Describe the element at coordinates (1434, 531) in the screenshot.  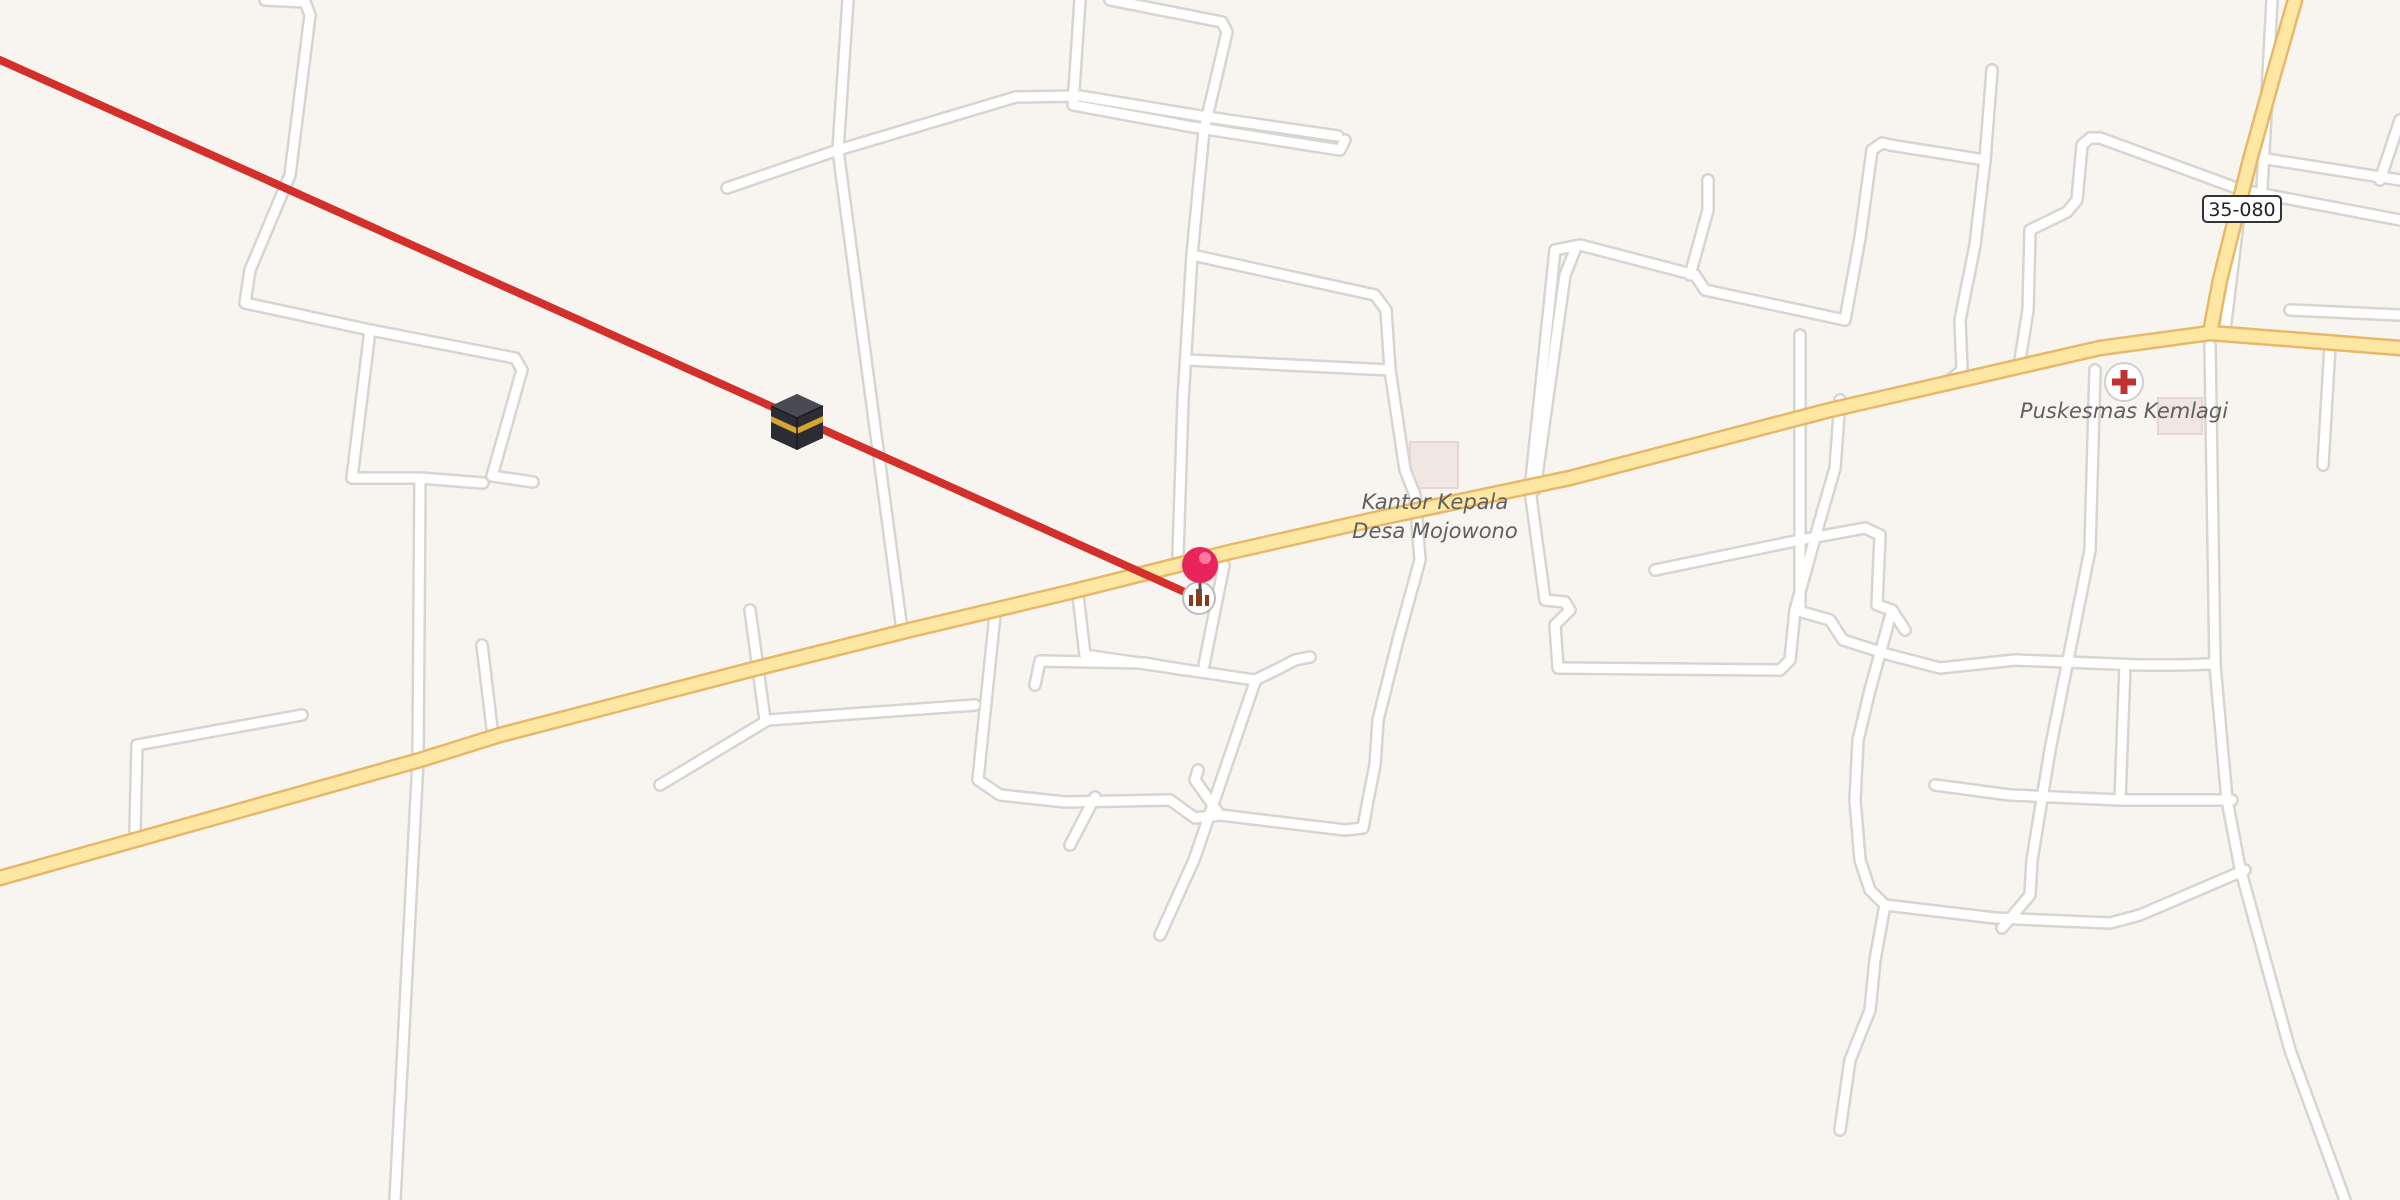
I see `place-label-line: Desa Mojowono` at that location.